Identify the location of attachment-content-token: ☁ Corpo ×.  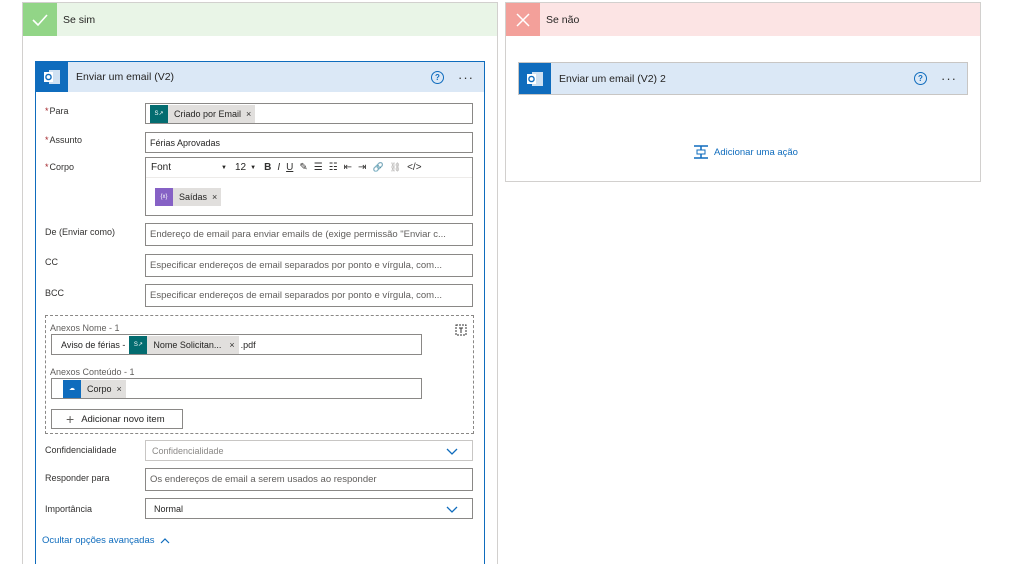
(94, 388).